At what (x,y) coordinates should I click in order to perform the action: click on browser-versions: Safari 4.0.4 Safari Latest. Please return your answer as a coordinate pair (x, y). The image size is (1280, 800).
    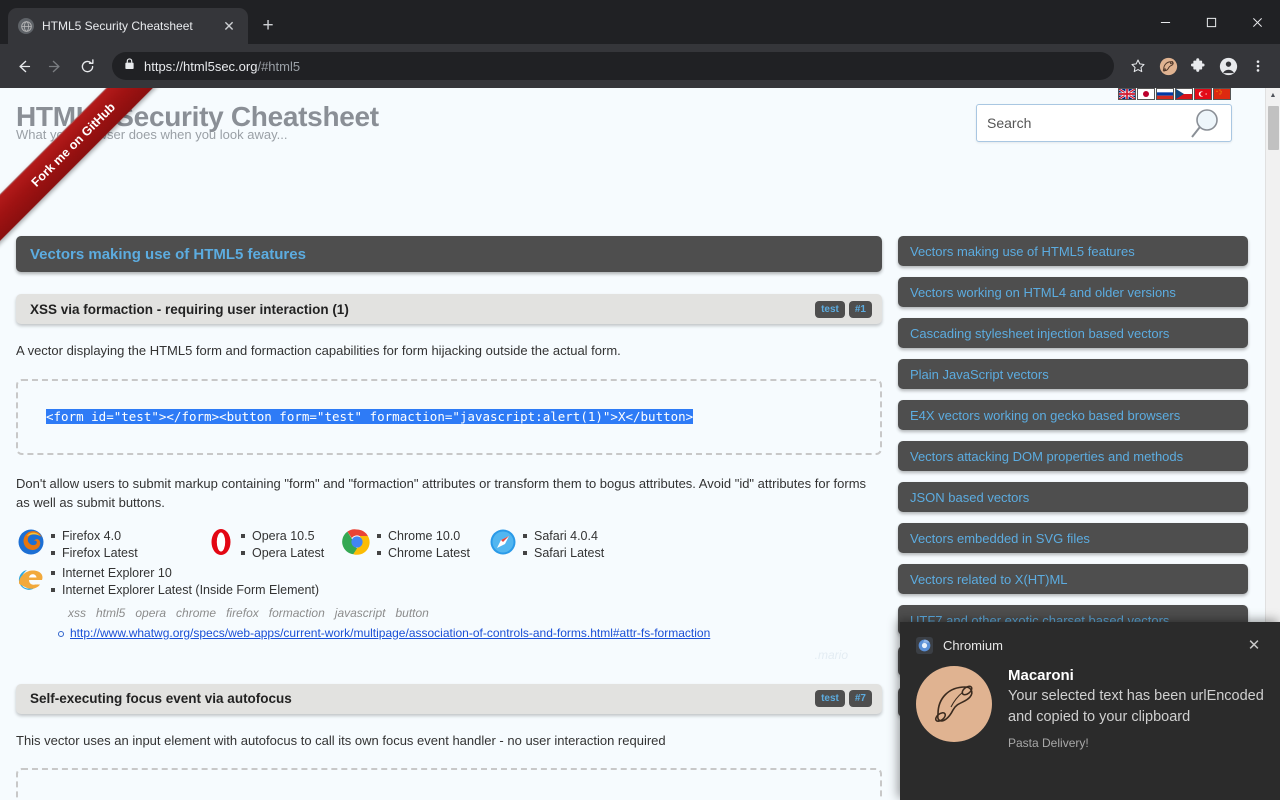
    Looking at the image, I should click on (563, 545).